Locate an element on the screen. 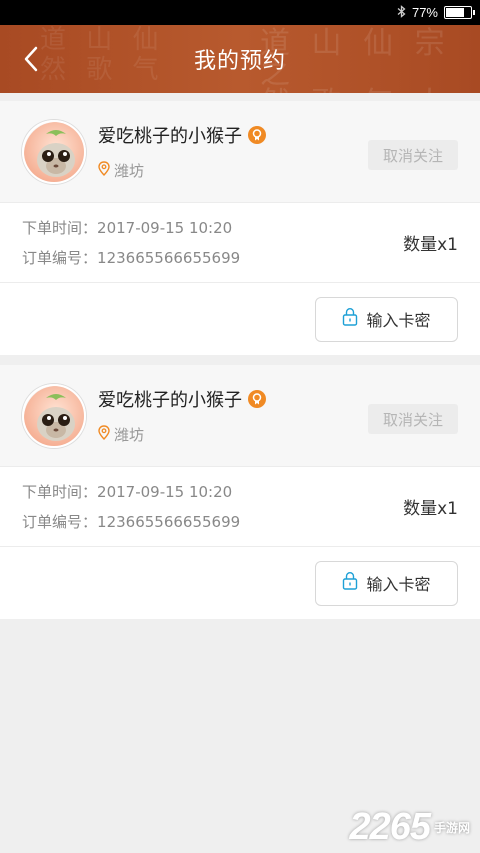  watermark-number: 2265 is located at coordinates (390, 827).